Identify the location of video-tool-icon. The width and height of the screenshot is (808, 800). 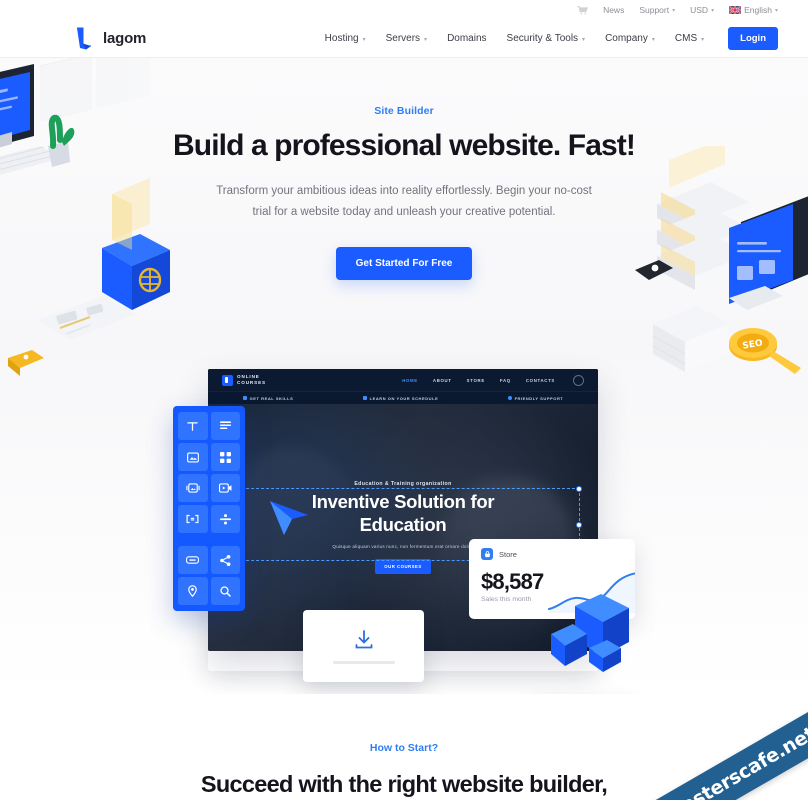
(225, 488).